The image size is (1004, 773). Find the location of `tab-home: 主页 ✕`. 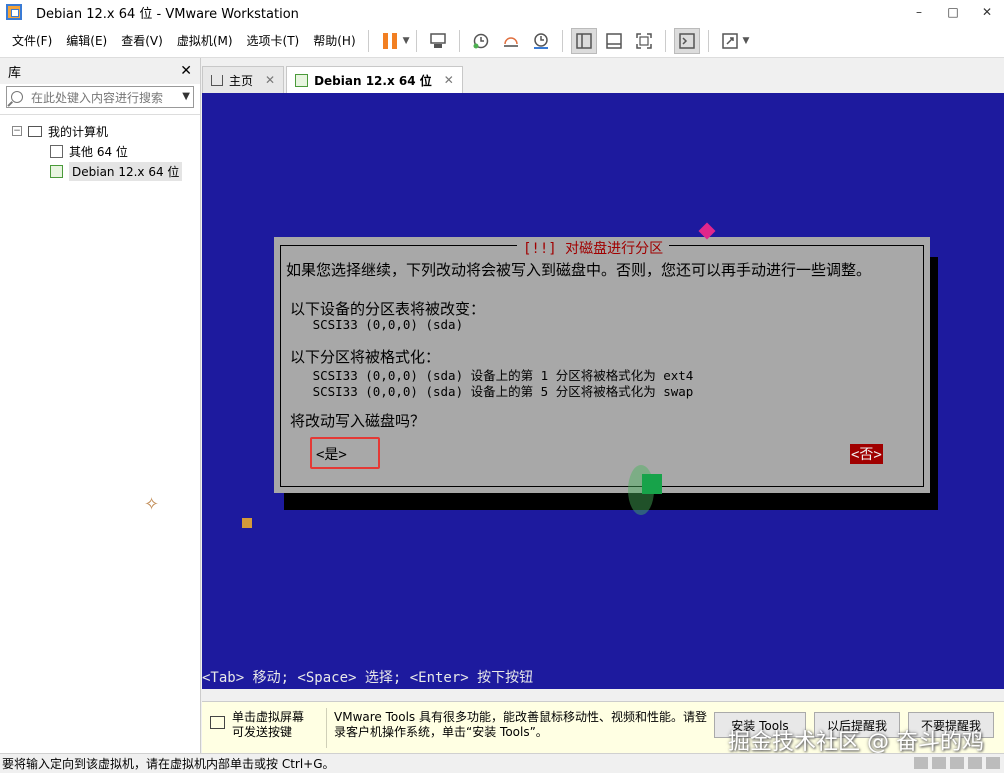

tab-home: 主页 ✕ is located at coordinates (243, 79).